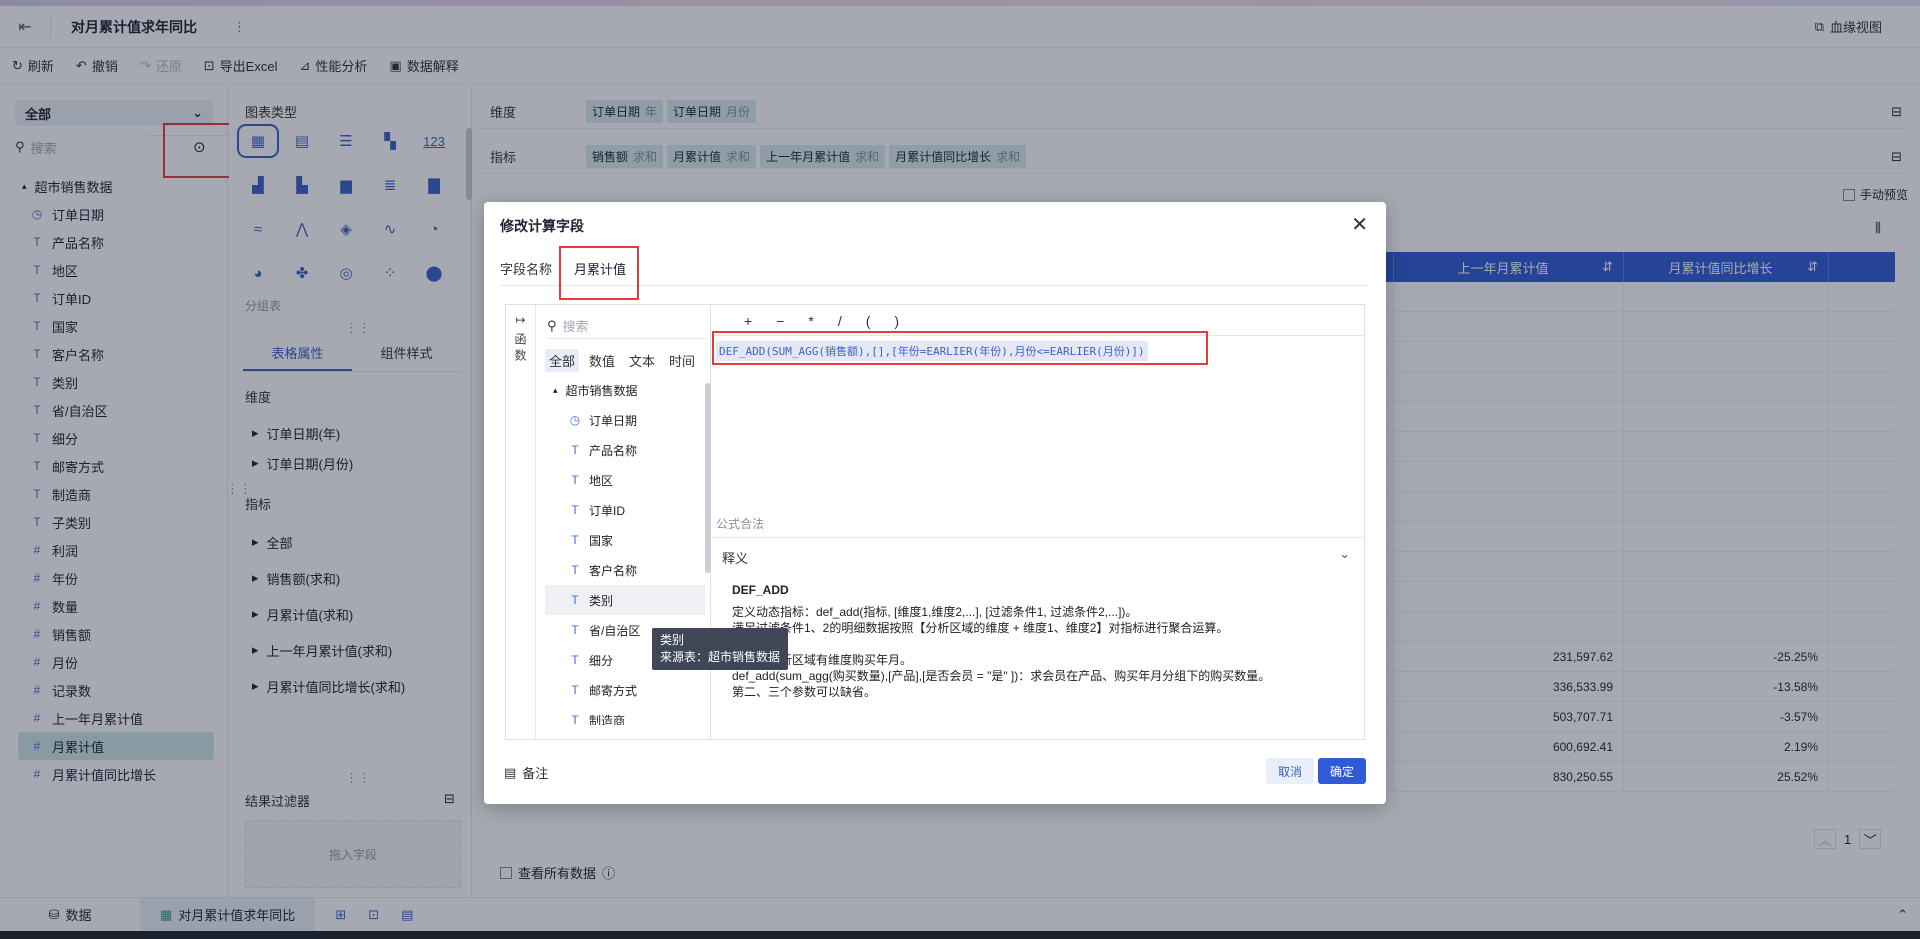  I want to click on picker-field-label: 省/自治区, so click(615, 630).